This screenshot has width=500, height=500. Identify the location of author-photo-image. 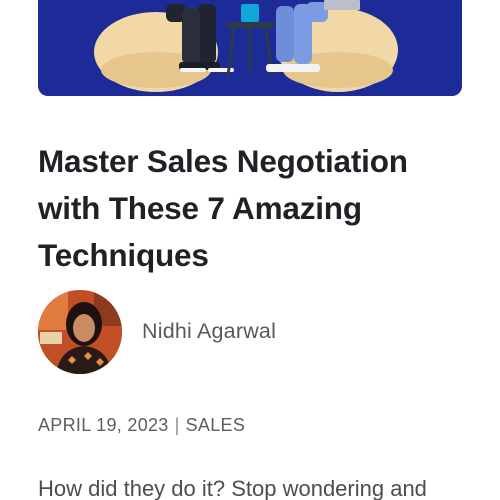
(80, 332).